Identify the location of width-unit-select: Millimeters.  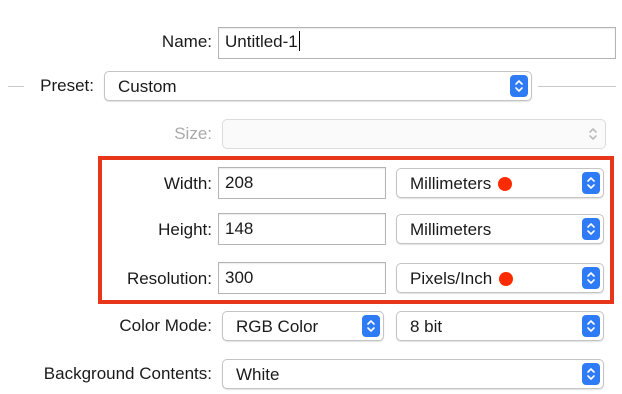
(500, 183).